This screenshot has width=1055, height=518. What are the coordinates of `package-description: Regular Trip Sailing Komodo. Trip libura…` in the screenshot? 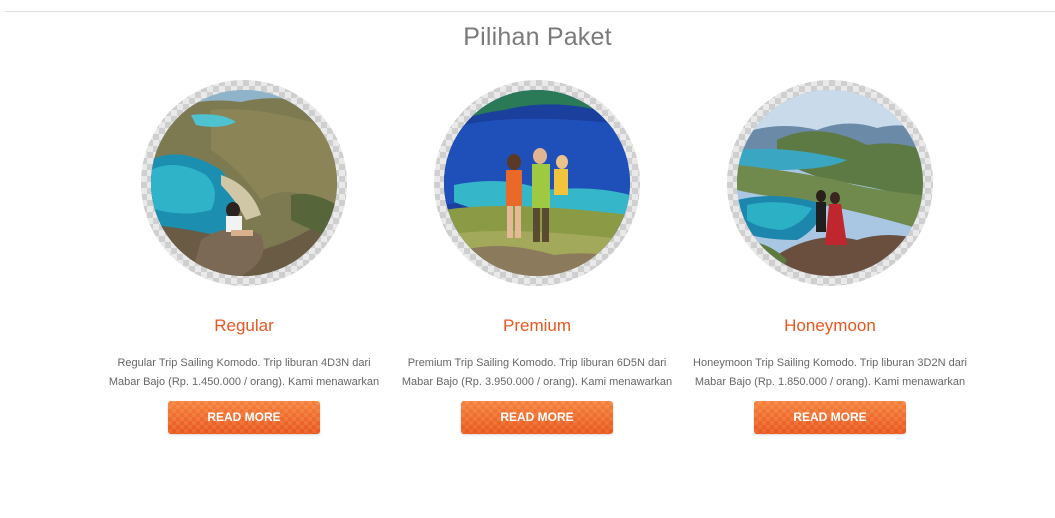 It's located at (244, 372).